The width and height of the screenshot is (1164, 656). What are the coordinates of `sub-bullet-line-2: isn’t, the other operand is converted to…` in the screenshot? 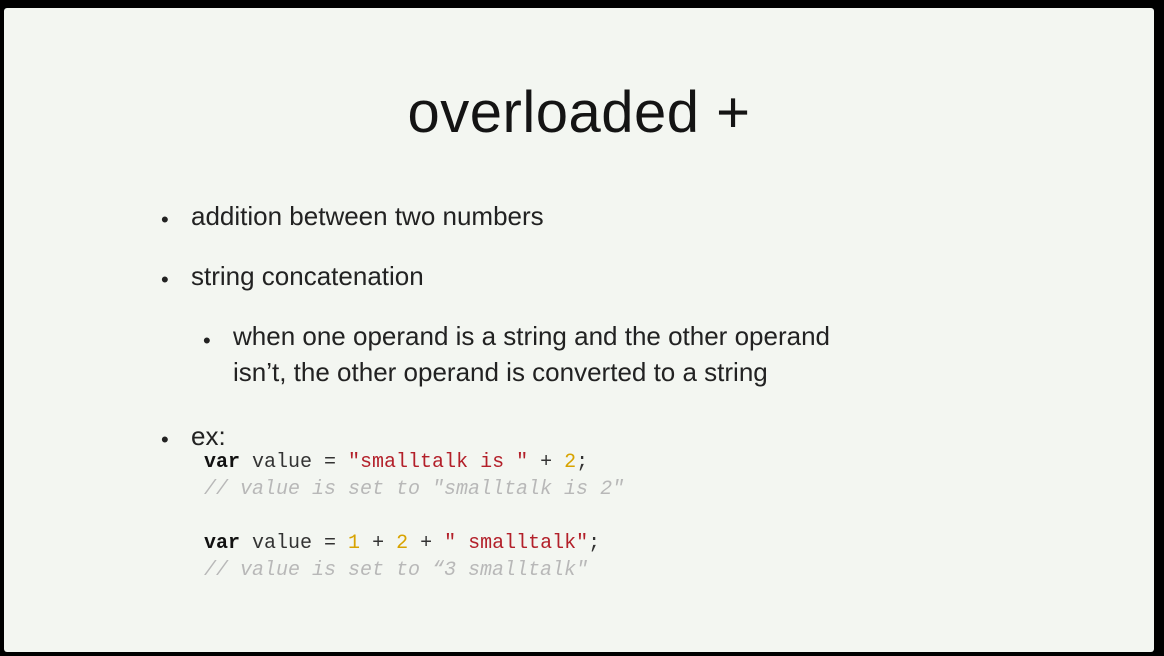 It's located at (500, 372).